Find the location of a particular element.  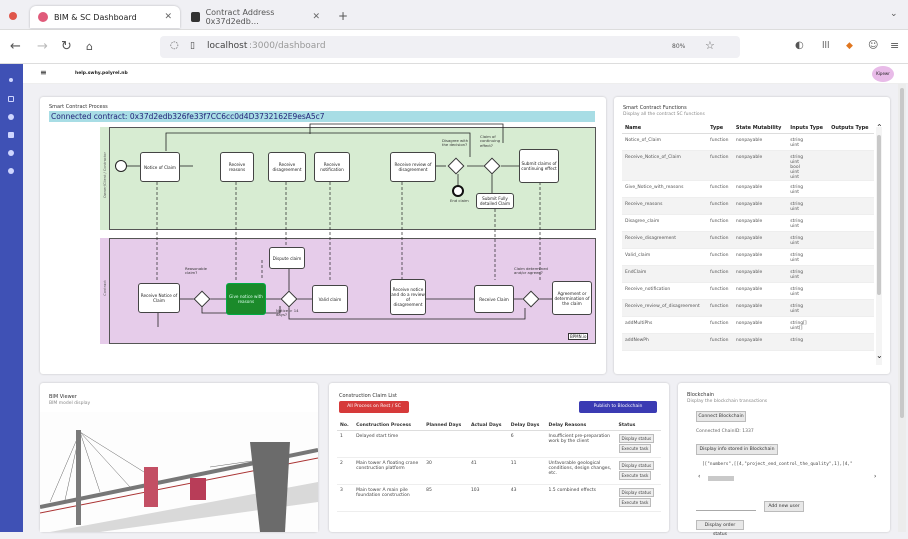

task-give-notice-reasons: Give notice with reasons is located at coordinates (246, 299).